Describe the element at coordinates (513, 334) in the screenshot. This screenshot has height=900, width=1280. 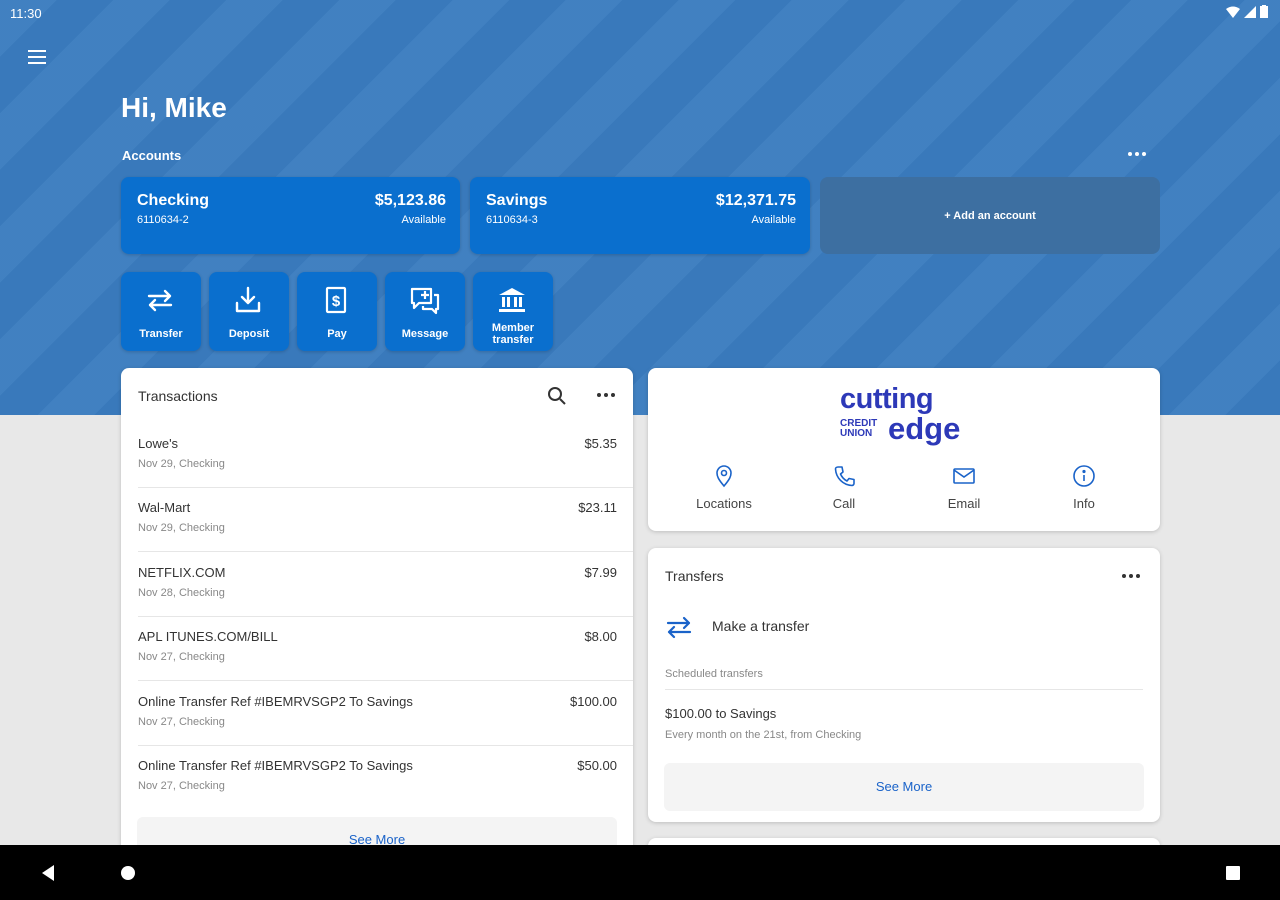
I see `quick-action-label: Member transfer` at that location.